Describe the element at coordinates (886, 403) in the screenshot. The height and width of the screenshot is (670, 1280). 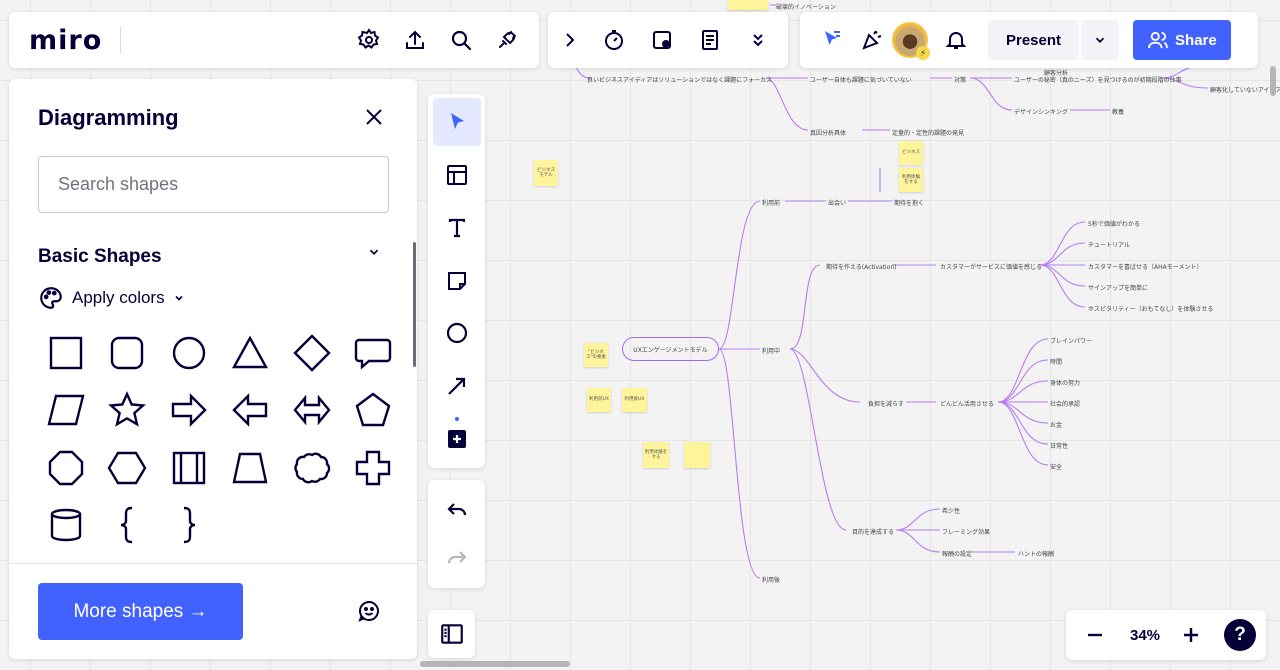
I see `mindmap-node: 負担を減らす` at that location.